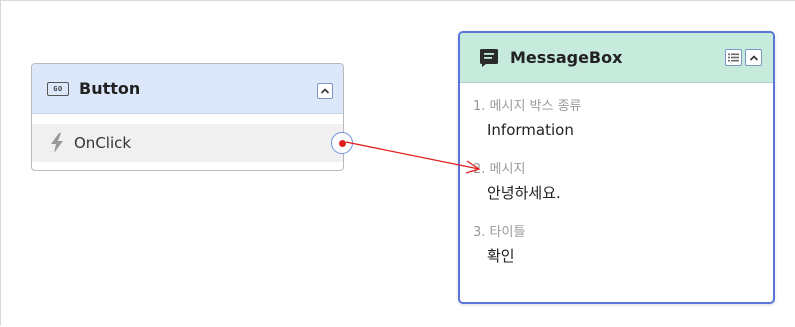  Describe the element at coordinates (623, 256) in the screenshot. I see `property-value: 확인` at that location.